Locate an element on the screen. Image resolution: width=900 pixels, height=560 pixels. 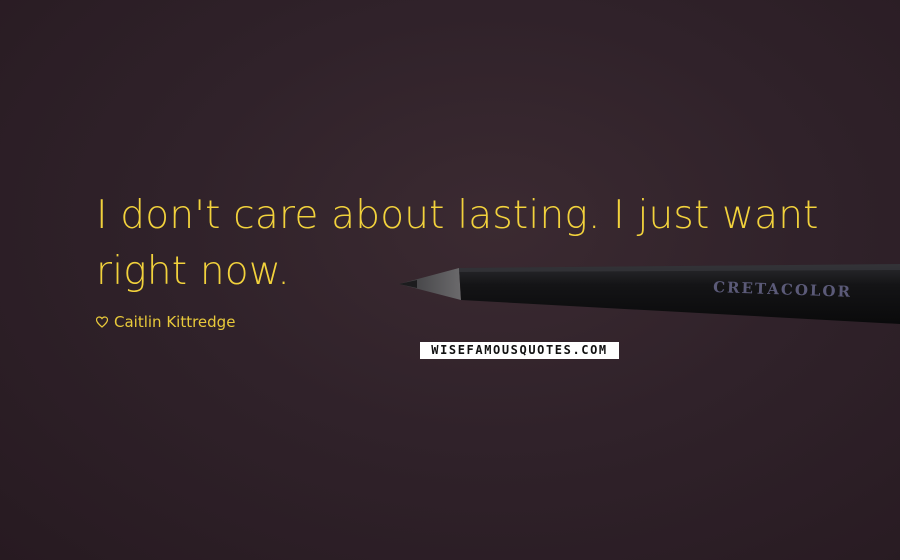
author-attribution: Caitlin Kittredge is located at coordinates (165, 322).